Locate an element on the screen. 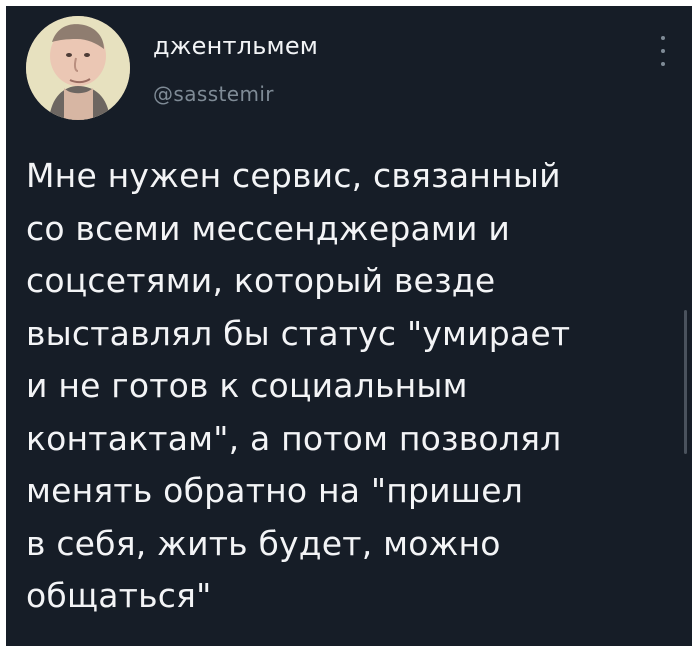  username: @sasstemir is located at coordinates (235, 94).